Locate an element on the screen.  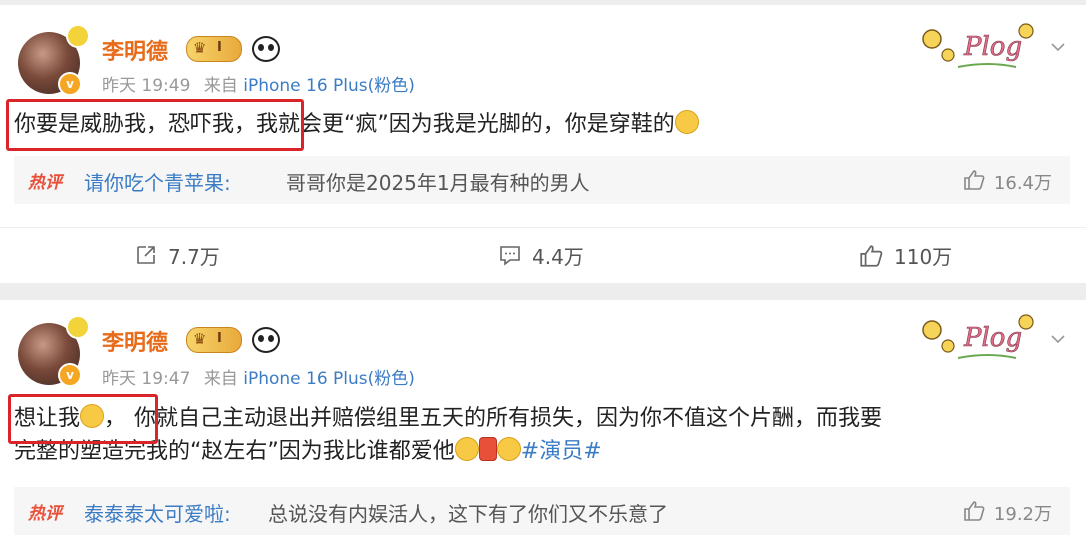
comment-button: 4.4万 is located at coordinates (541, 255).